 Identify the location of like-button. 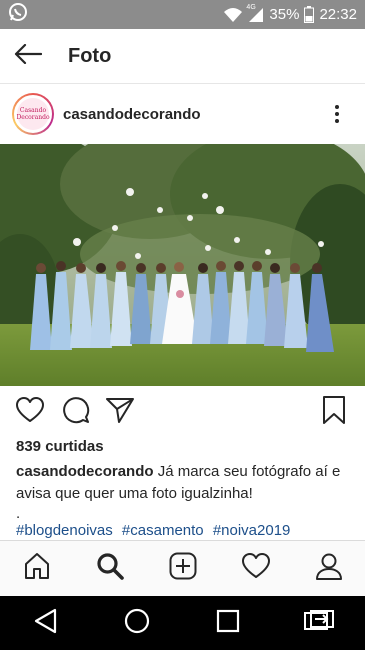
(30, 412).